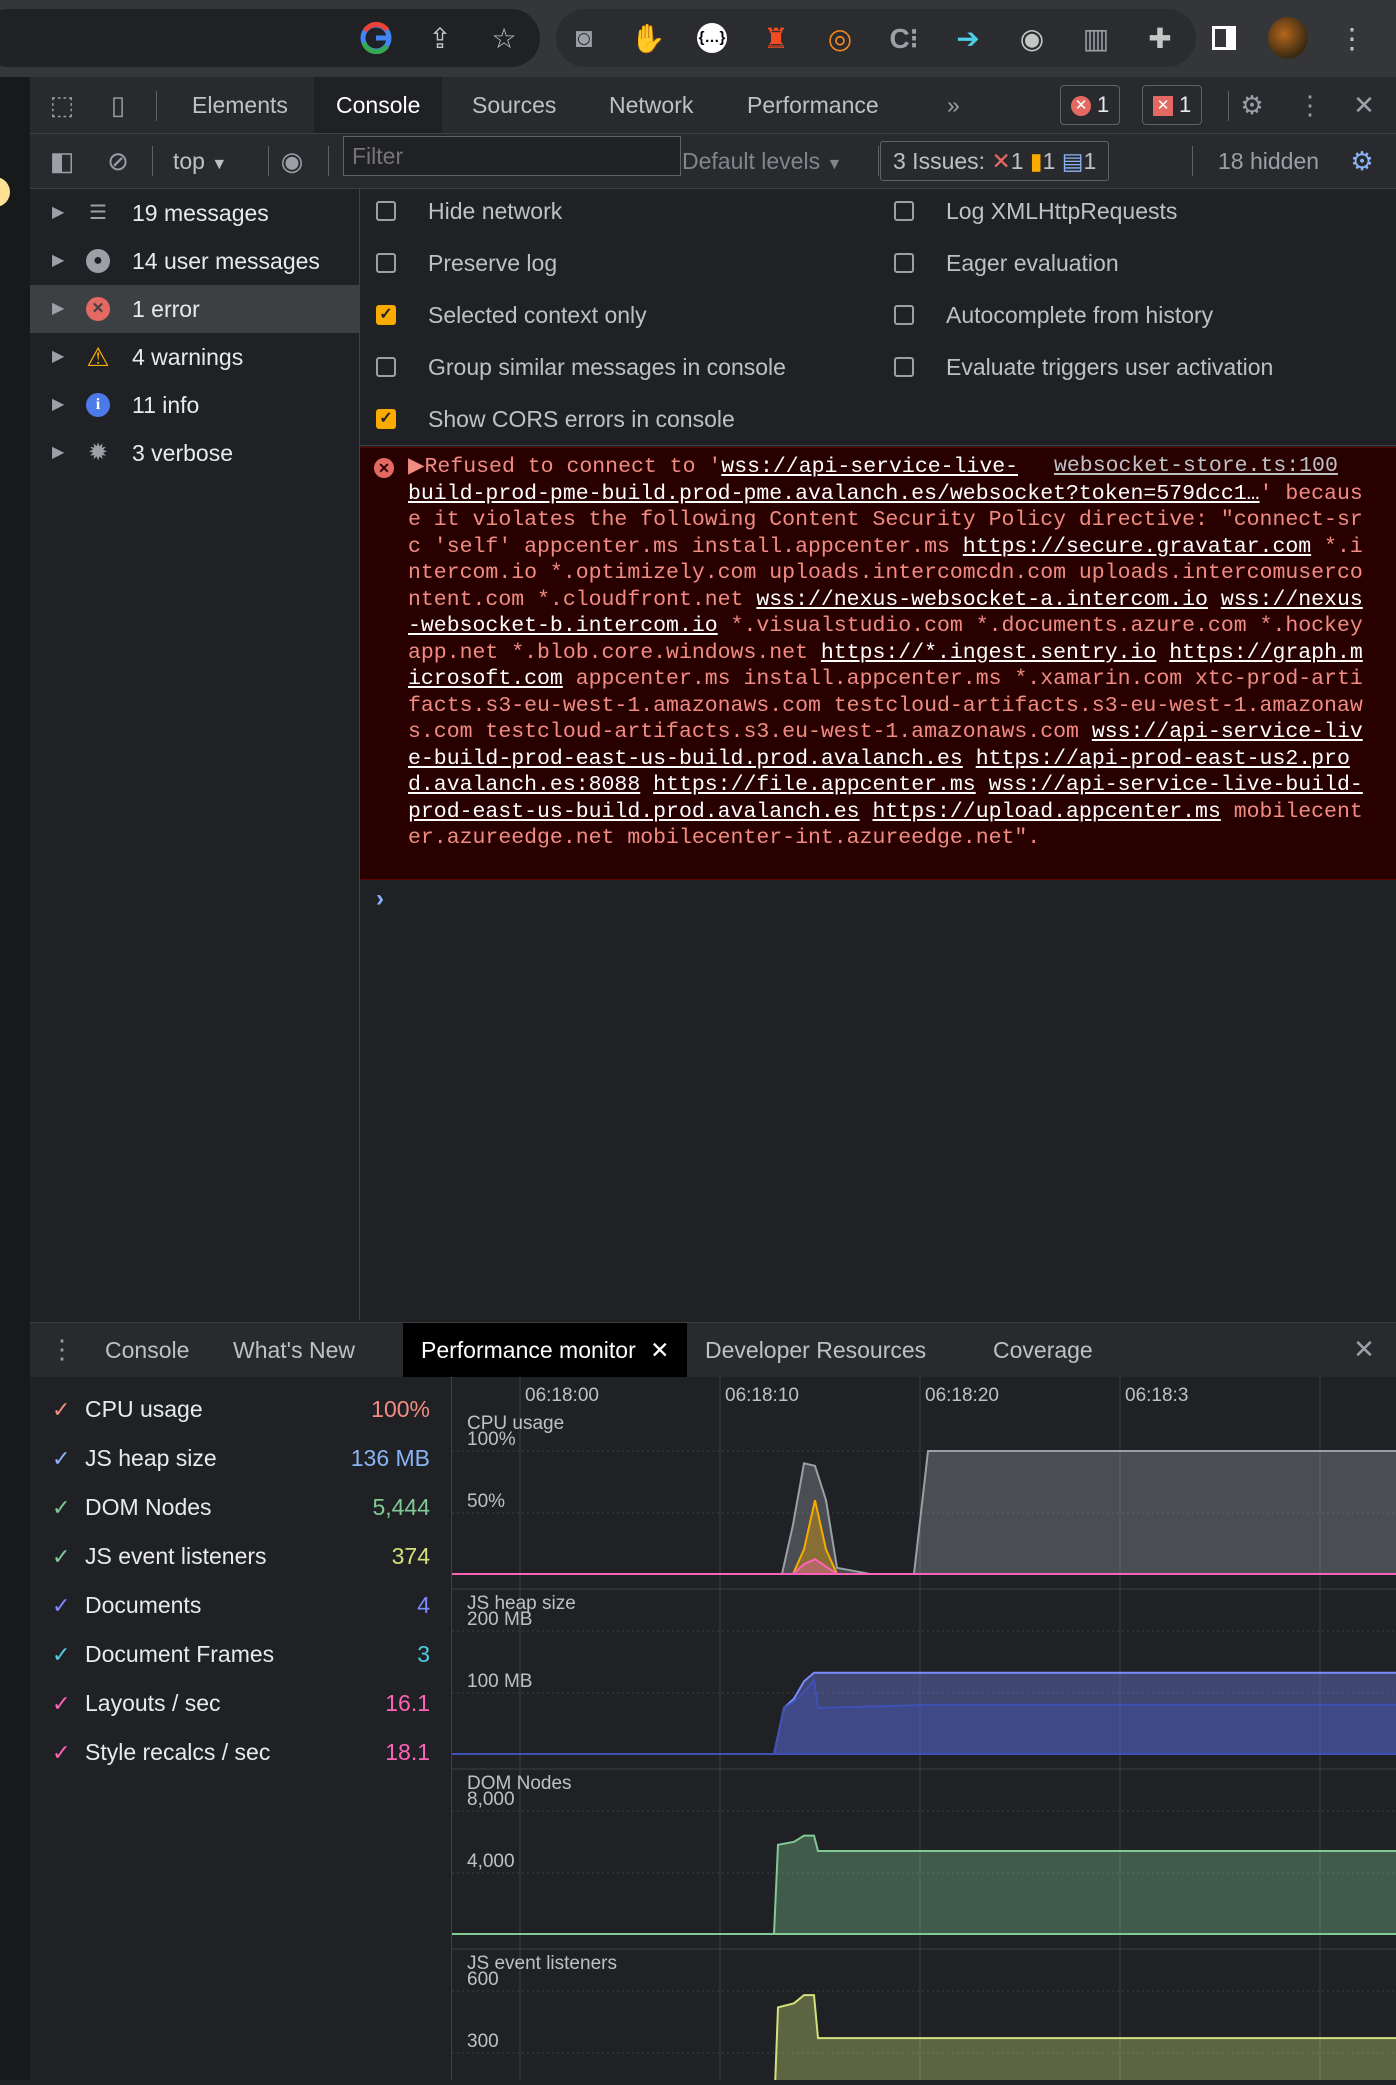  I want to click on puzzle-icon: ✚, so click(1160, 38).